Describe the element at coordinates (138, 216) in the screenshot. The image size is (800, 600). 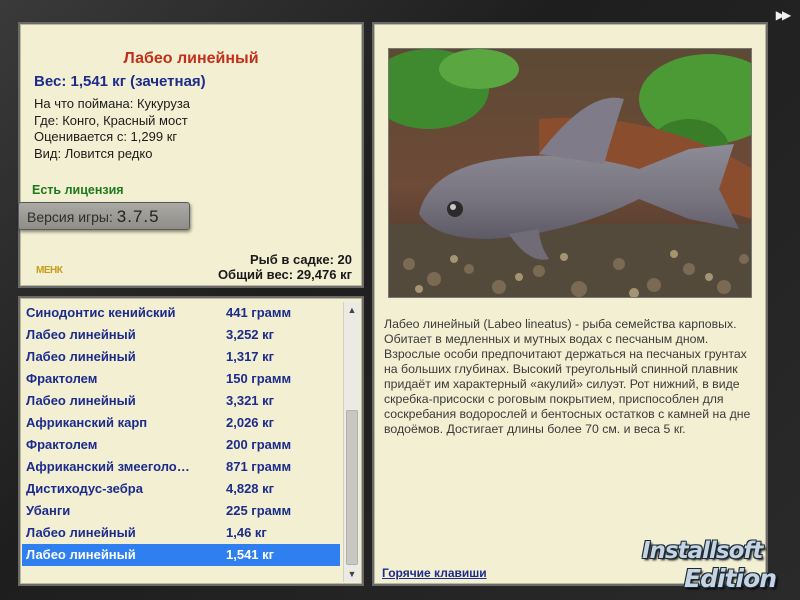
I see `version-number: 3.7.5` at that location.